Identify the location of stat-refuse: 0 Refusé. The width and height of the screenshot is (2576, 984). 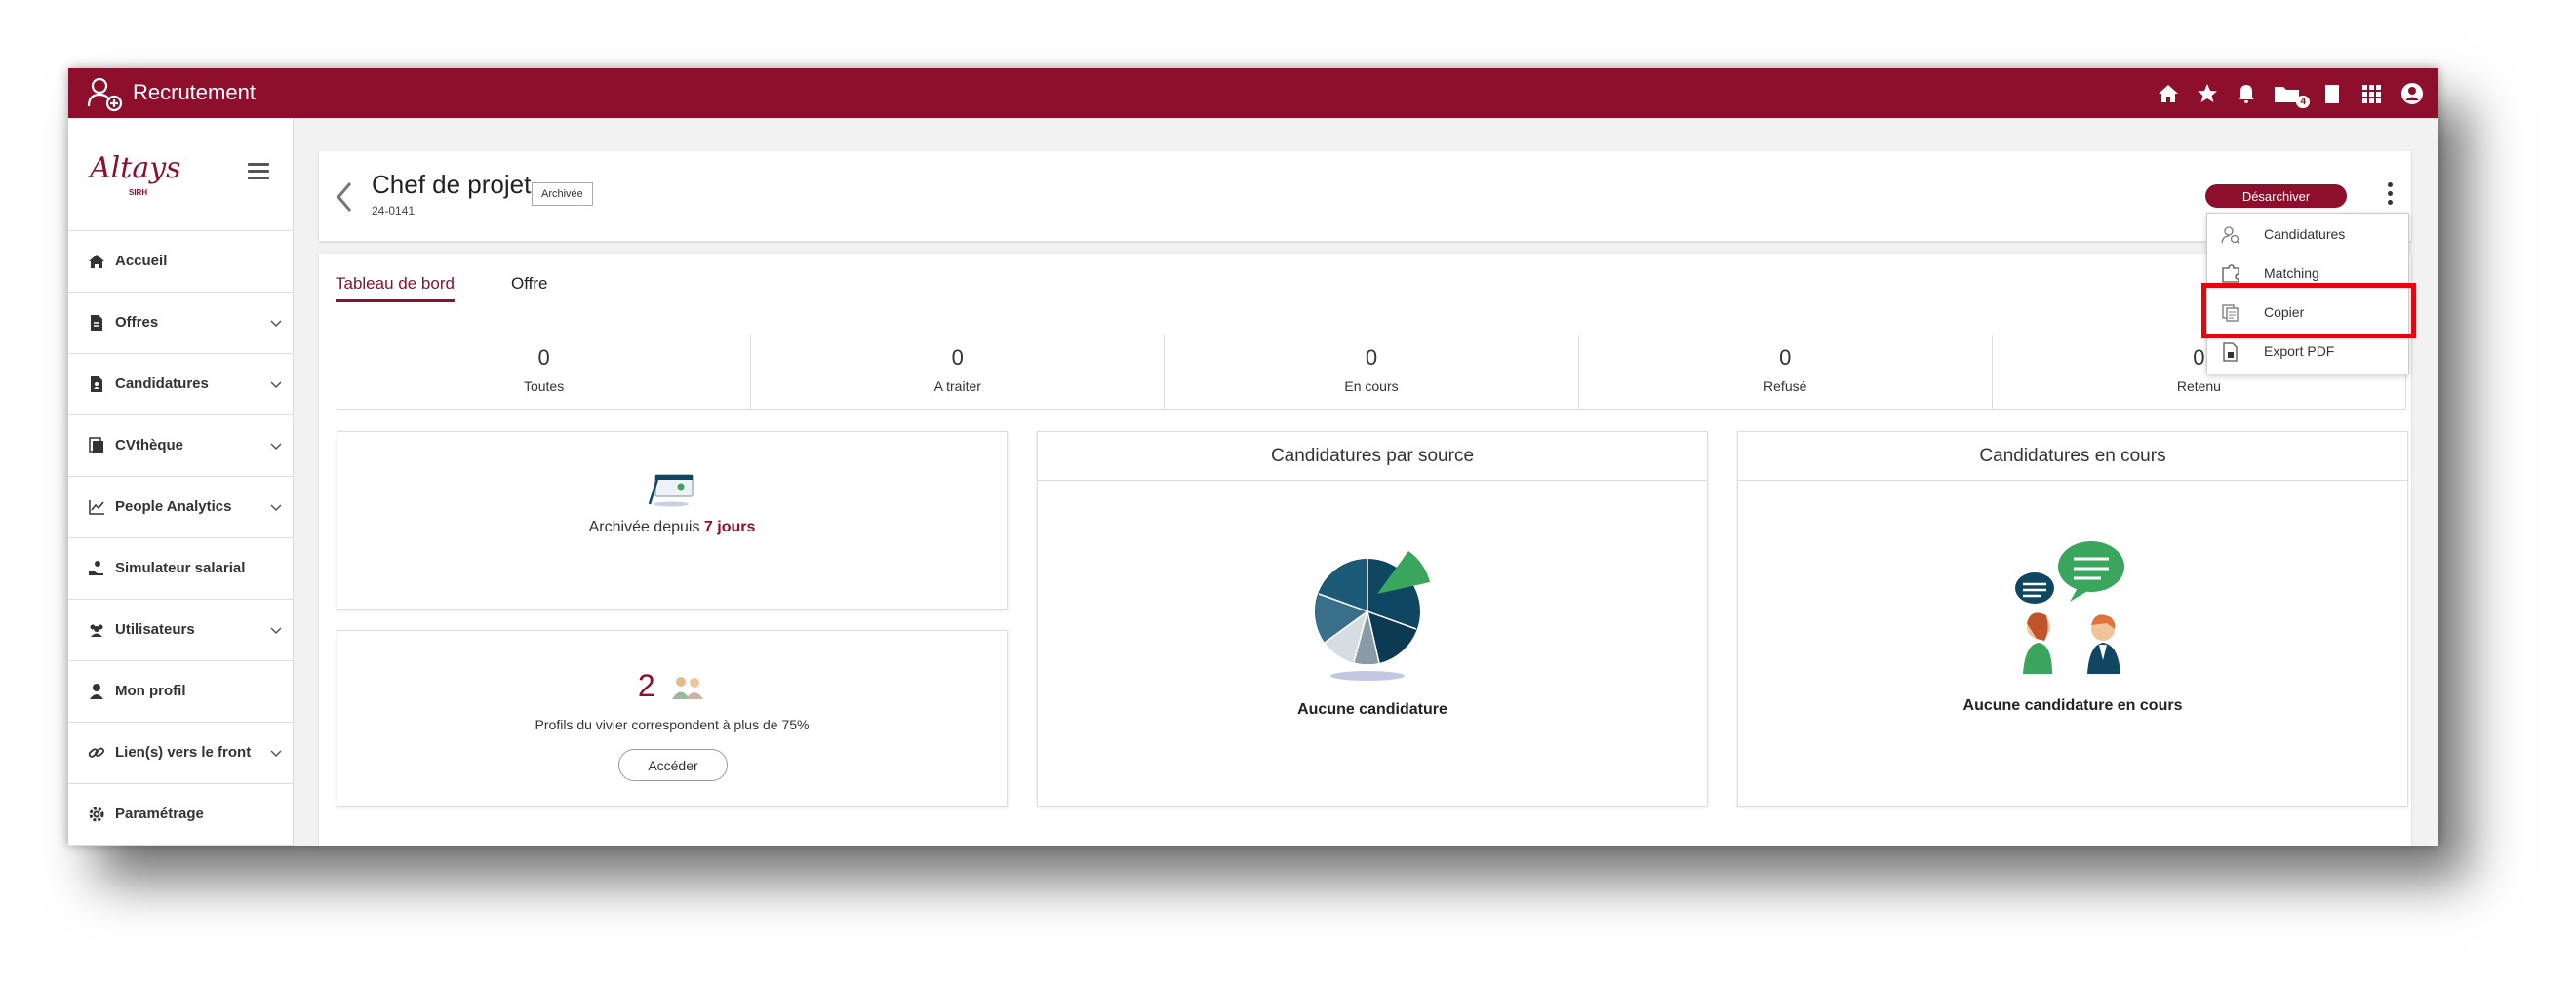
(1786, 372).